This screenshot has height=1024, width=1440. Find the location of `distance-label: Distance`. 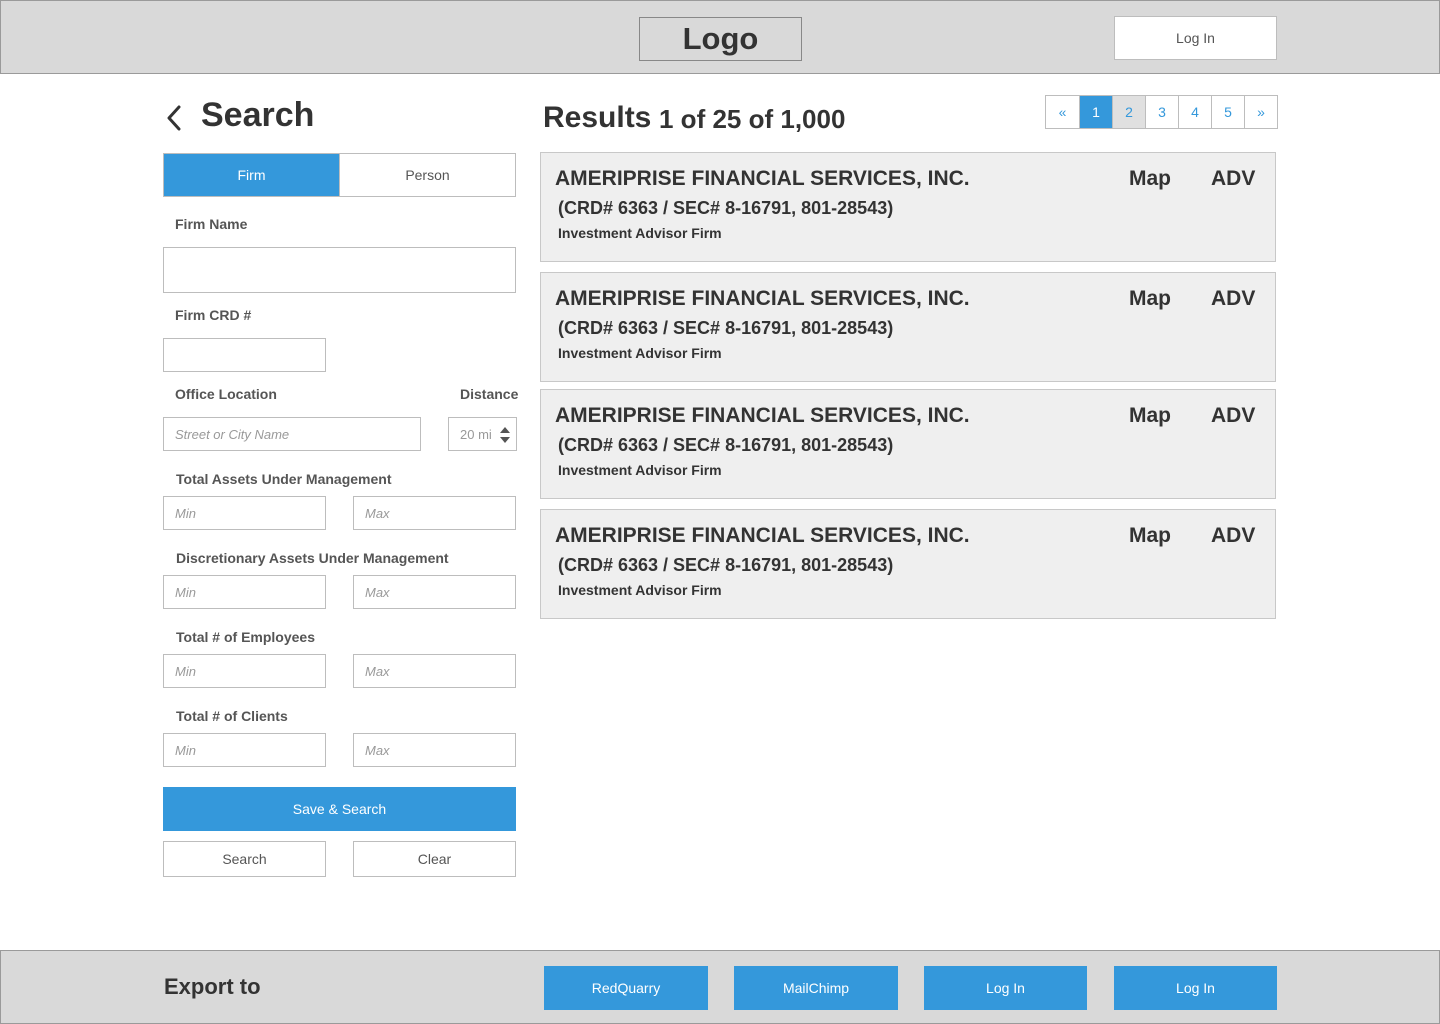

distance-label: Distance is located at coordinates (489, 394).